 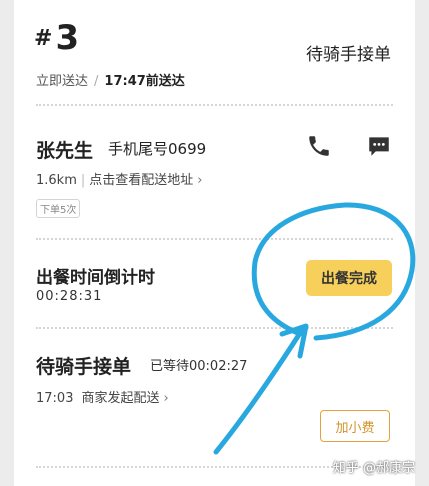 I want to click on address-link: 点击查看配送地址, so click(x=141, y=180).